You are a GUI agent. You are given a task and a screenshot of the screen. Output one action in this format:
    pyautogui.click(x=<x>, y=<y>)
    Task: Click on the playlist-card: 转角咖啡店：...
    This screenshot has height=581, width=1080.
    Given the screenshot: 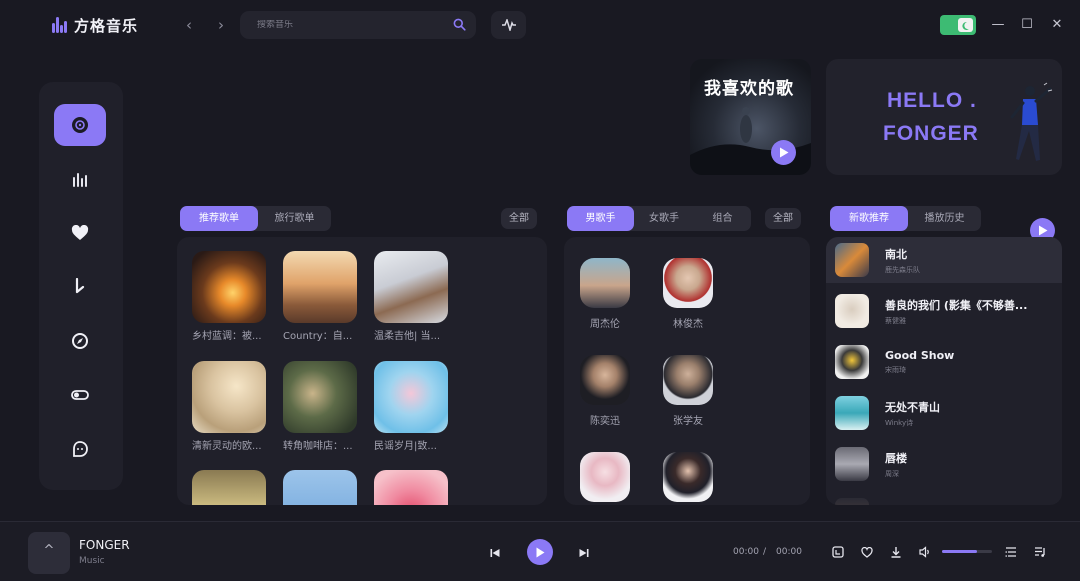 What is the action you would take?
    pyautogui.click(x=320, y=406)
    